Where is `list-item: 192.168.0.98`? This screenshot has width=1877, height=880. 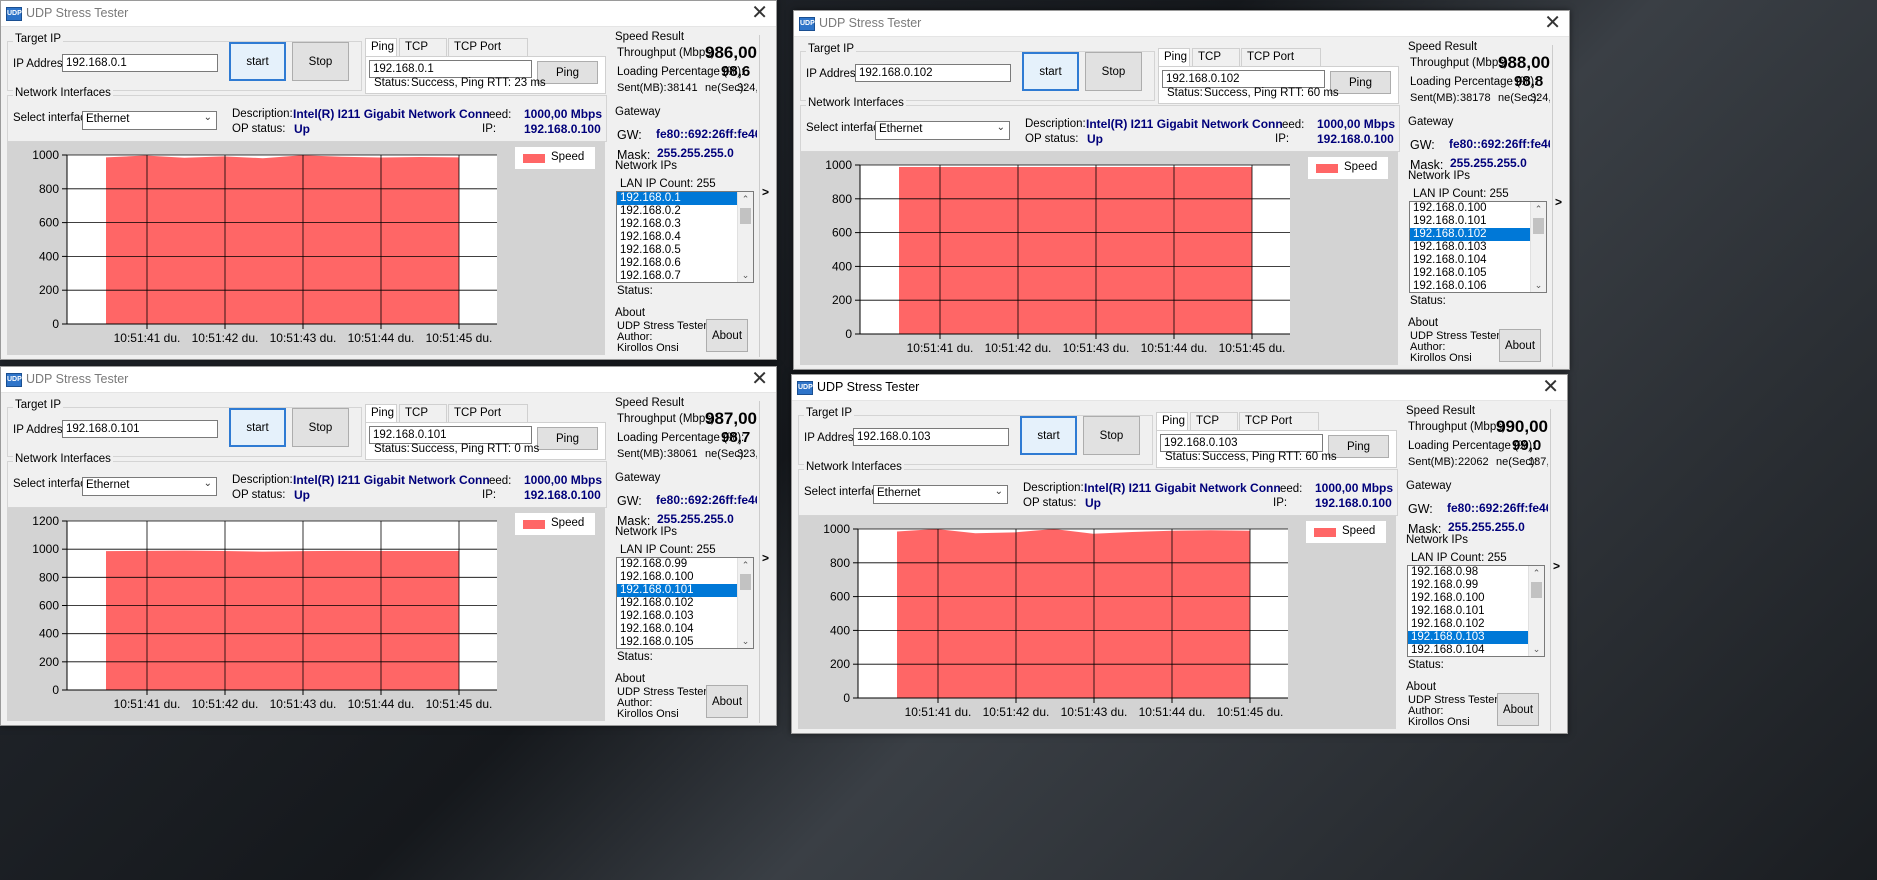
list-item: 192.168.0.98 is located at coordinates (1476, 572).